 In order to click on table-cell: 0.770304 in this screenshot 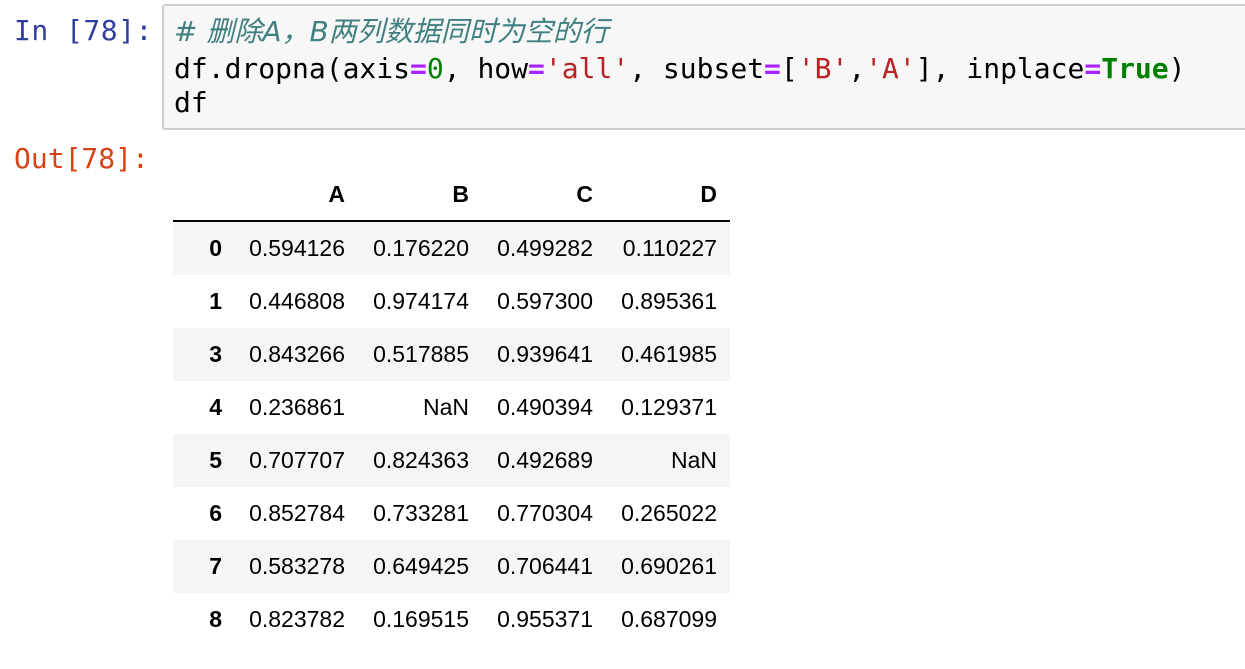, I will do `click(545, 513)`.